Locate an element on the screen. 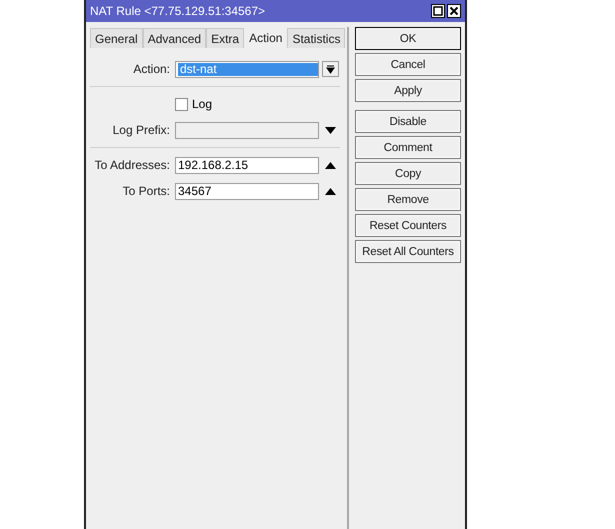 This screenshot has width=615, height=529. log-checkbox is located at coordinates (181, 104).